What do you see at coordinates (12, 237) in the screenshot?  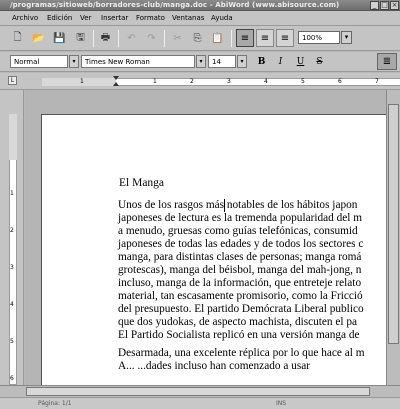 I see `vertical-ruler: 1 2 3 4 5 6` at bounding box center [12, 237].